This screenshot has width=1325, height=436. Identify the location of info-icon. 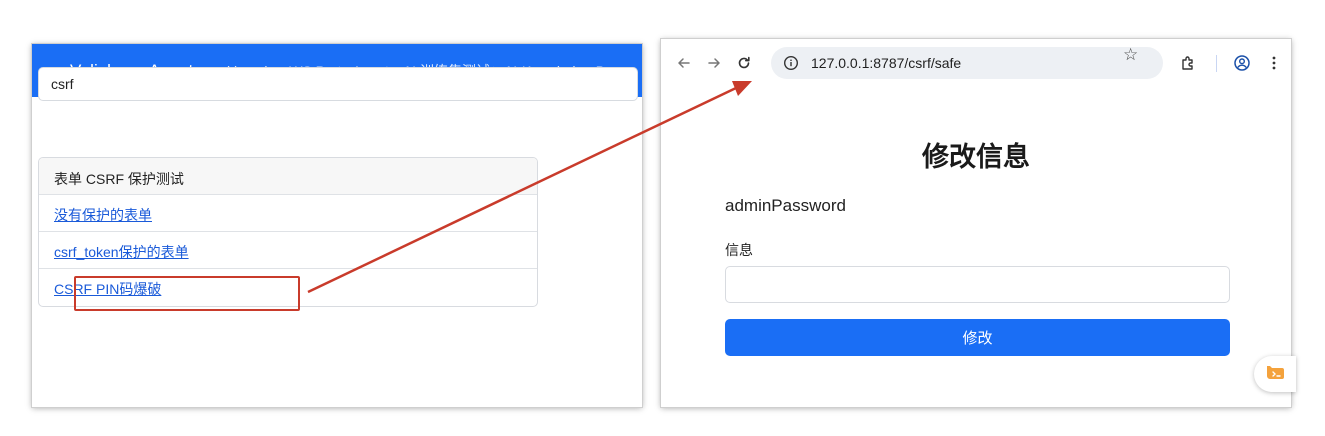
(791, 63).